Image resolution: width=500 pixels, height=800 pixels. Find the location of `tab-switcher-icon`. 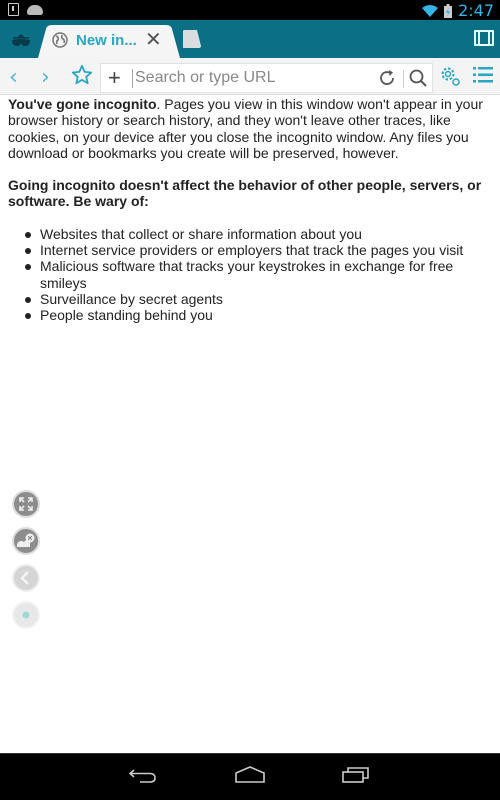

tab-switcher-icon is located at coordinates (484, 38).